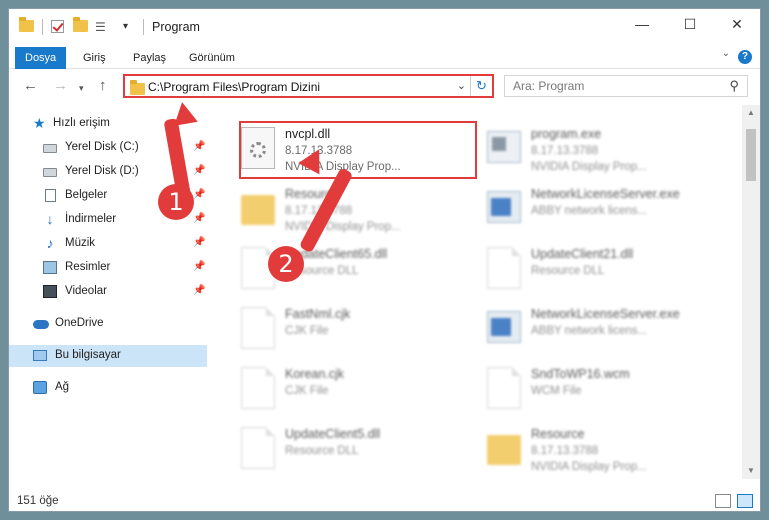  I want to click on file-item: UpdateClient21.dll Resource DLL, so click(605, 270).